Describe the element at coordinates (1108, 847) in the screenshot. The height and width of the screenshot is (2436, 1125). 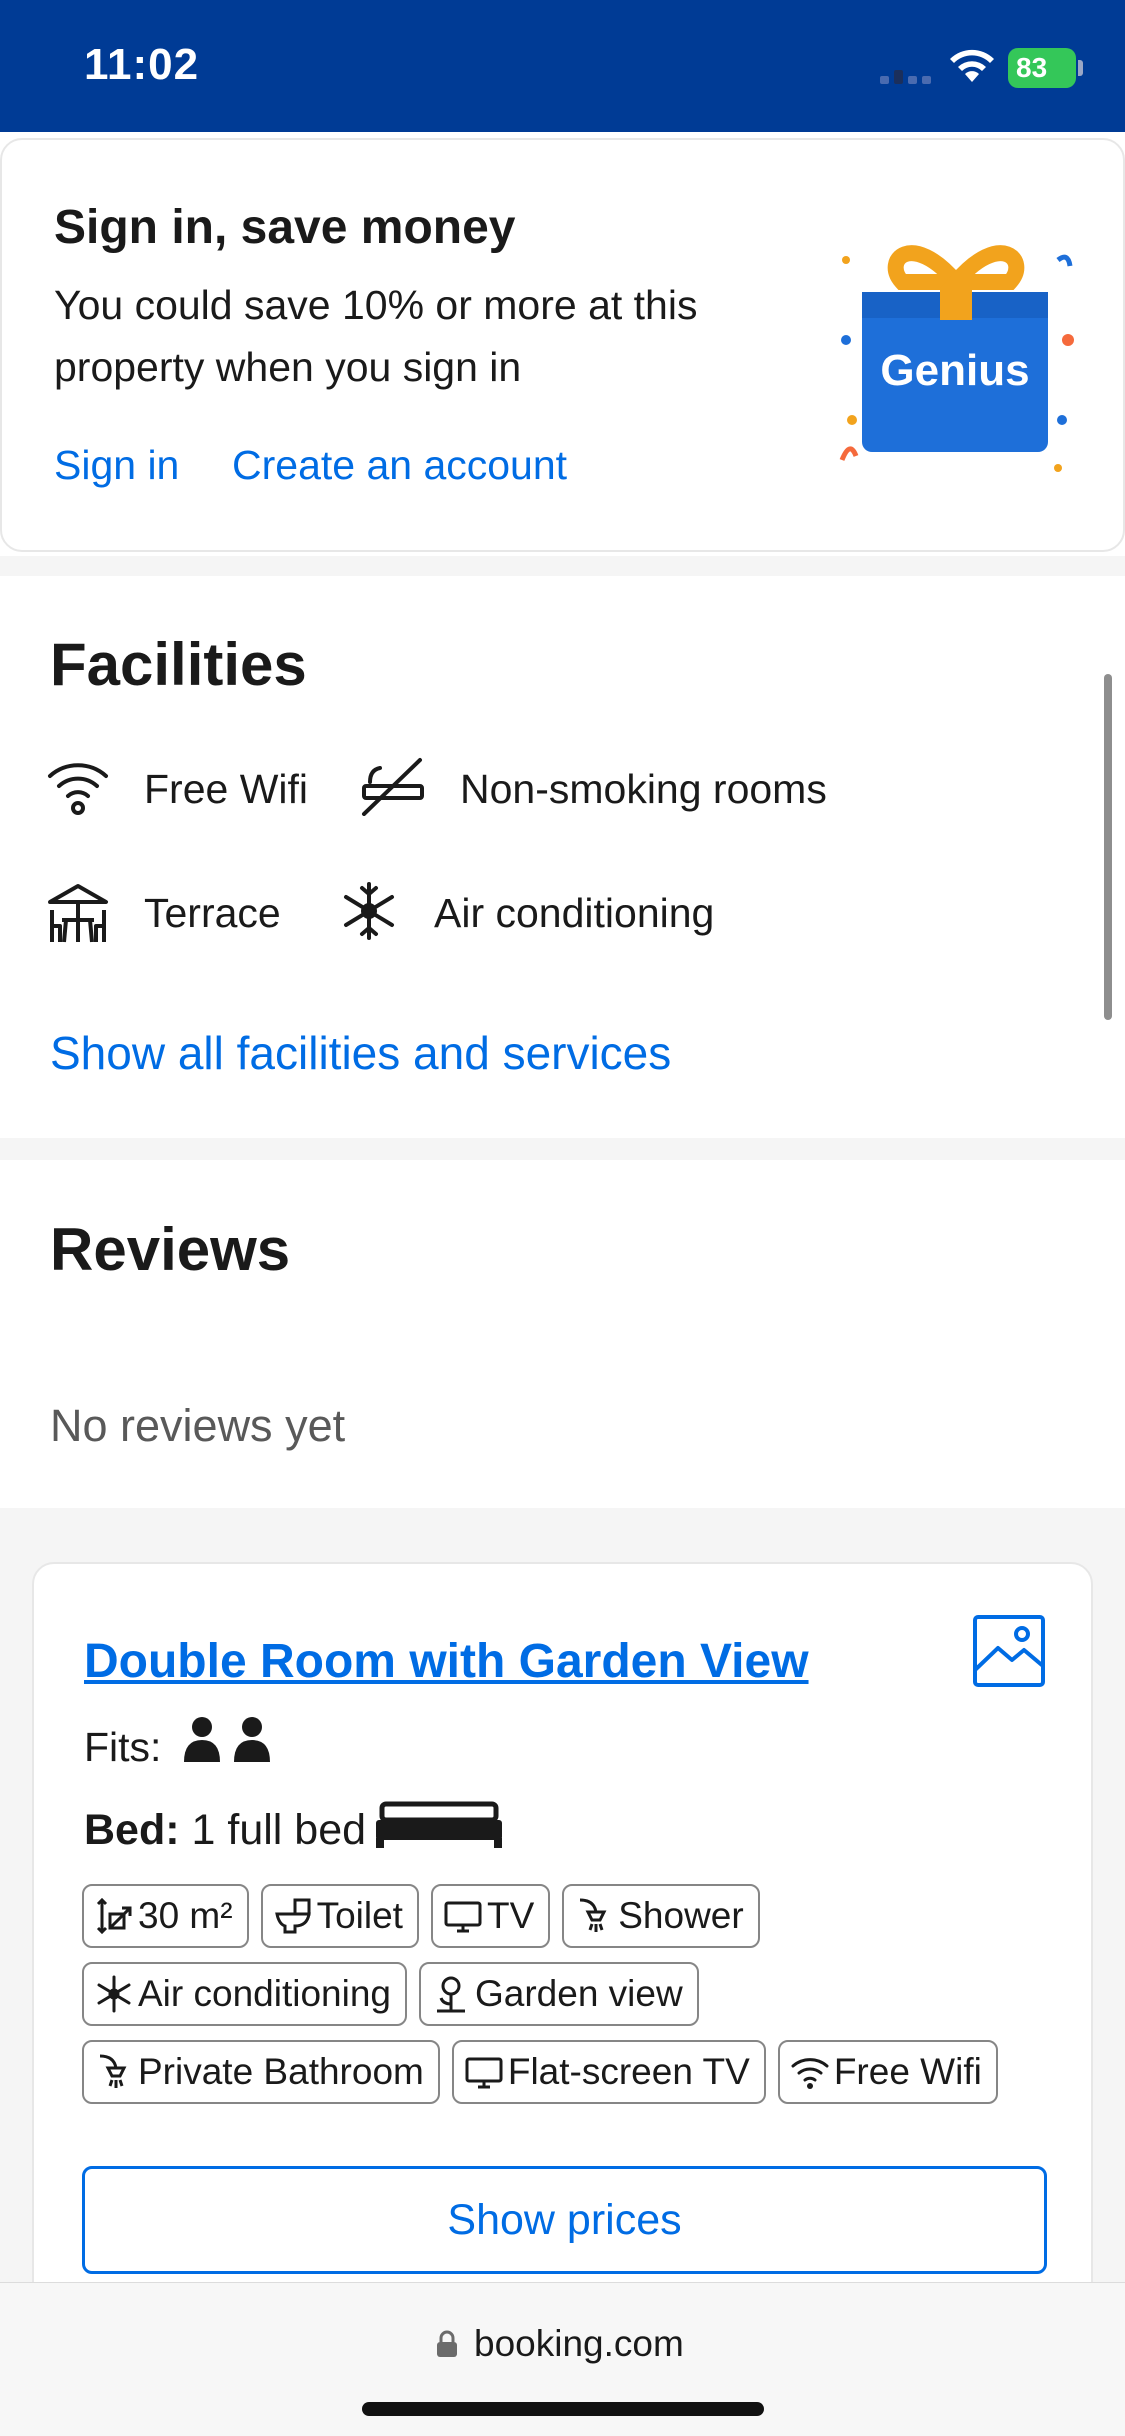
I see `scrollbar` at that location.